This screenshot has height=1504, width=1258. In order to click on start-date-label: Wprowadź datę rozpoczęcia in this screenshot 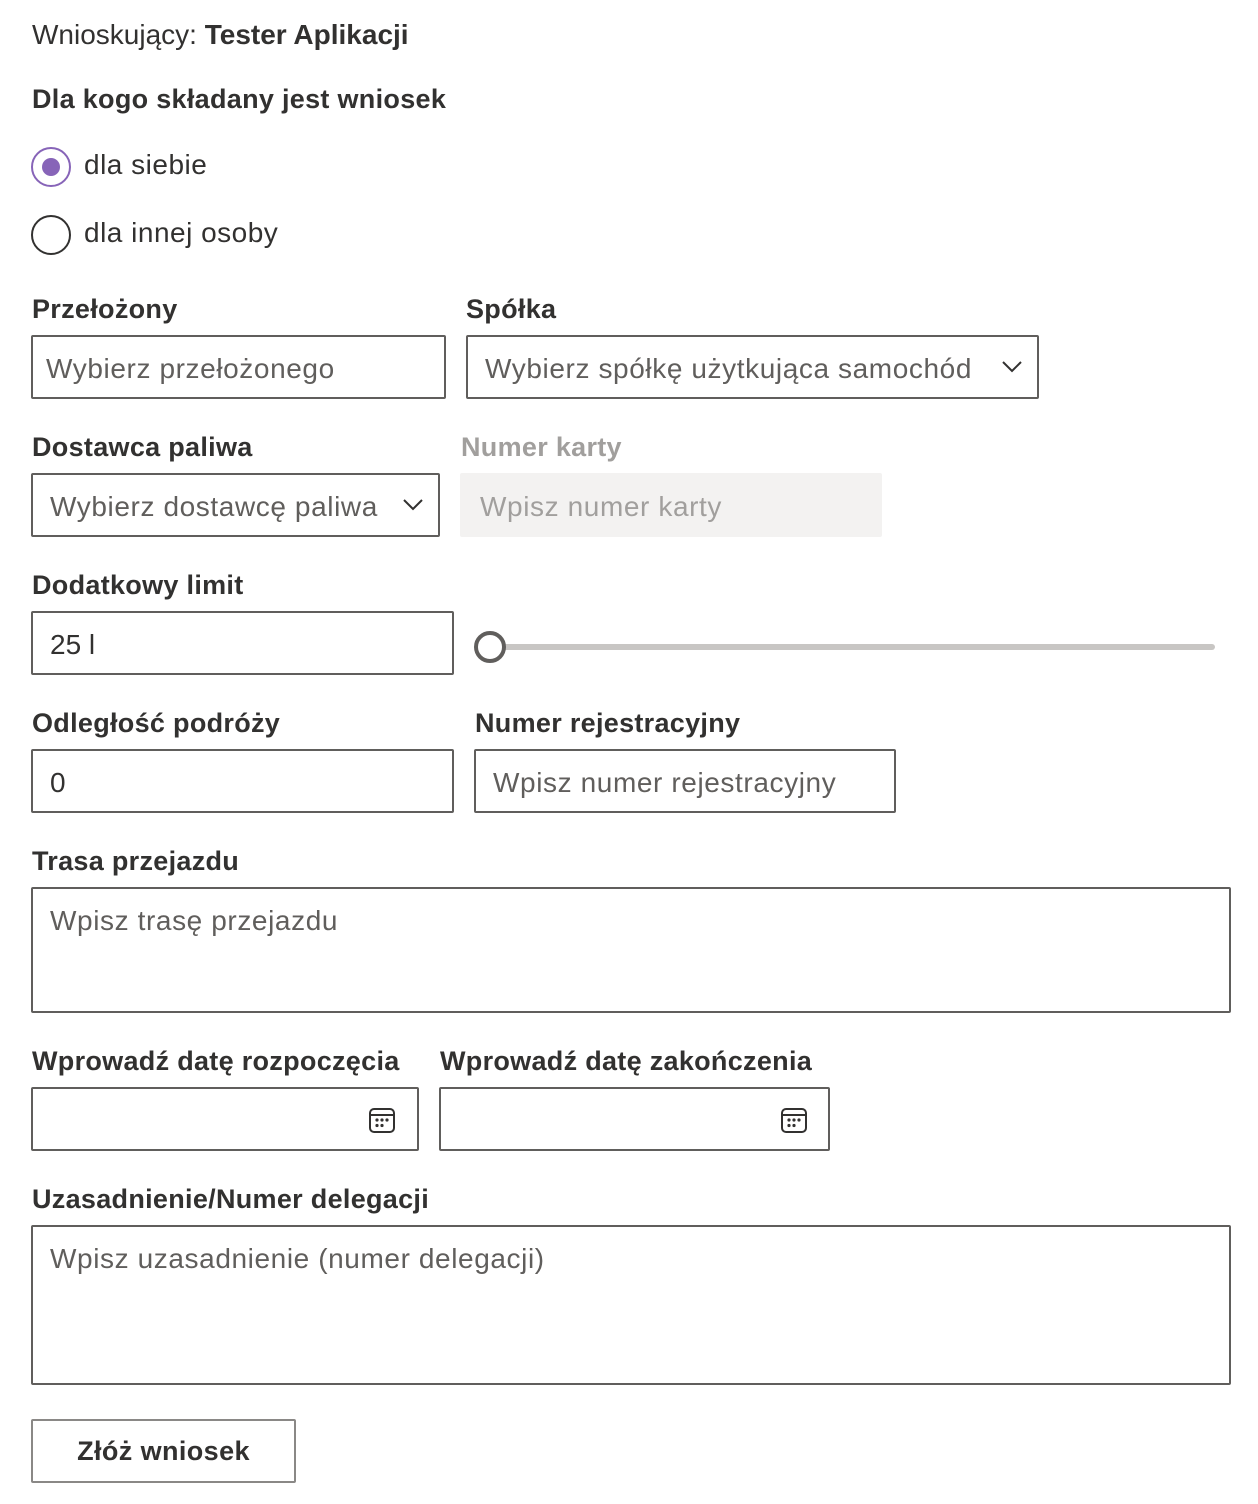, I will do `click(216, 1061)`.